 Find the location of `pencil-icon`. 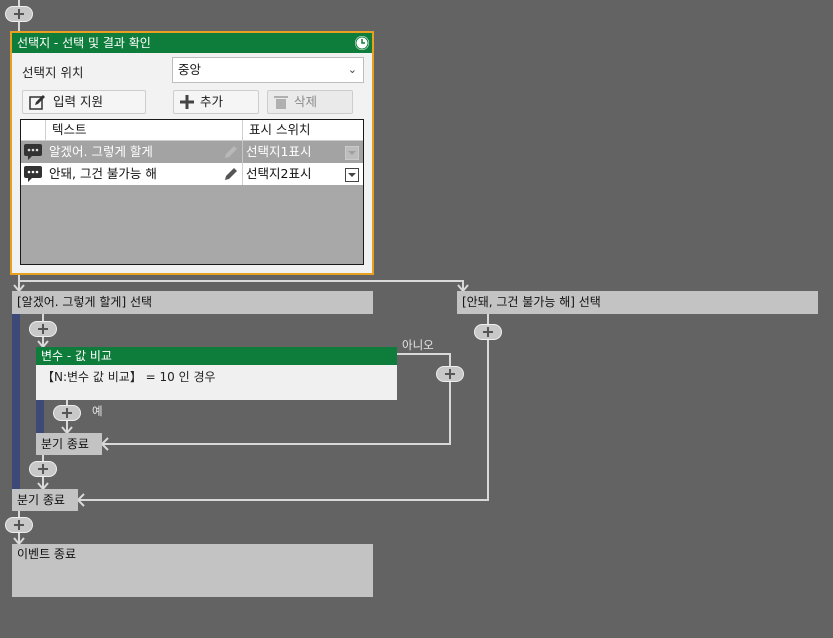

pencil-icon is located at coordinates (231, 177).